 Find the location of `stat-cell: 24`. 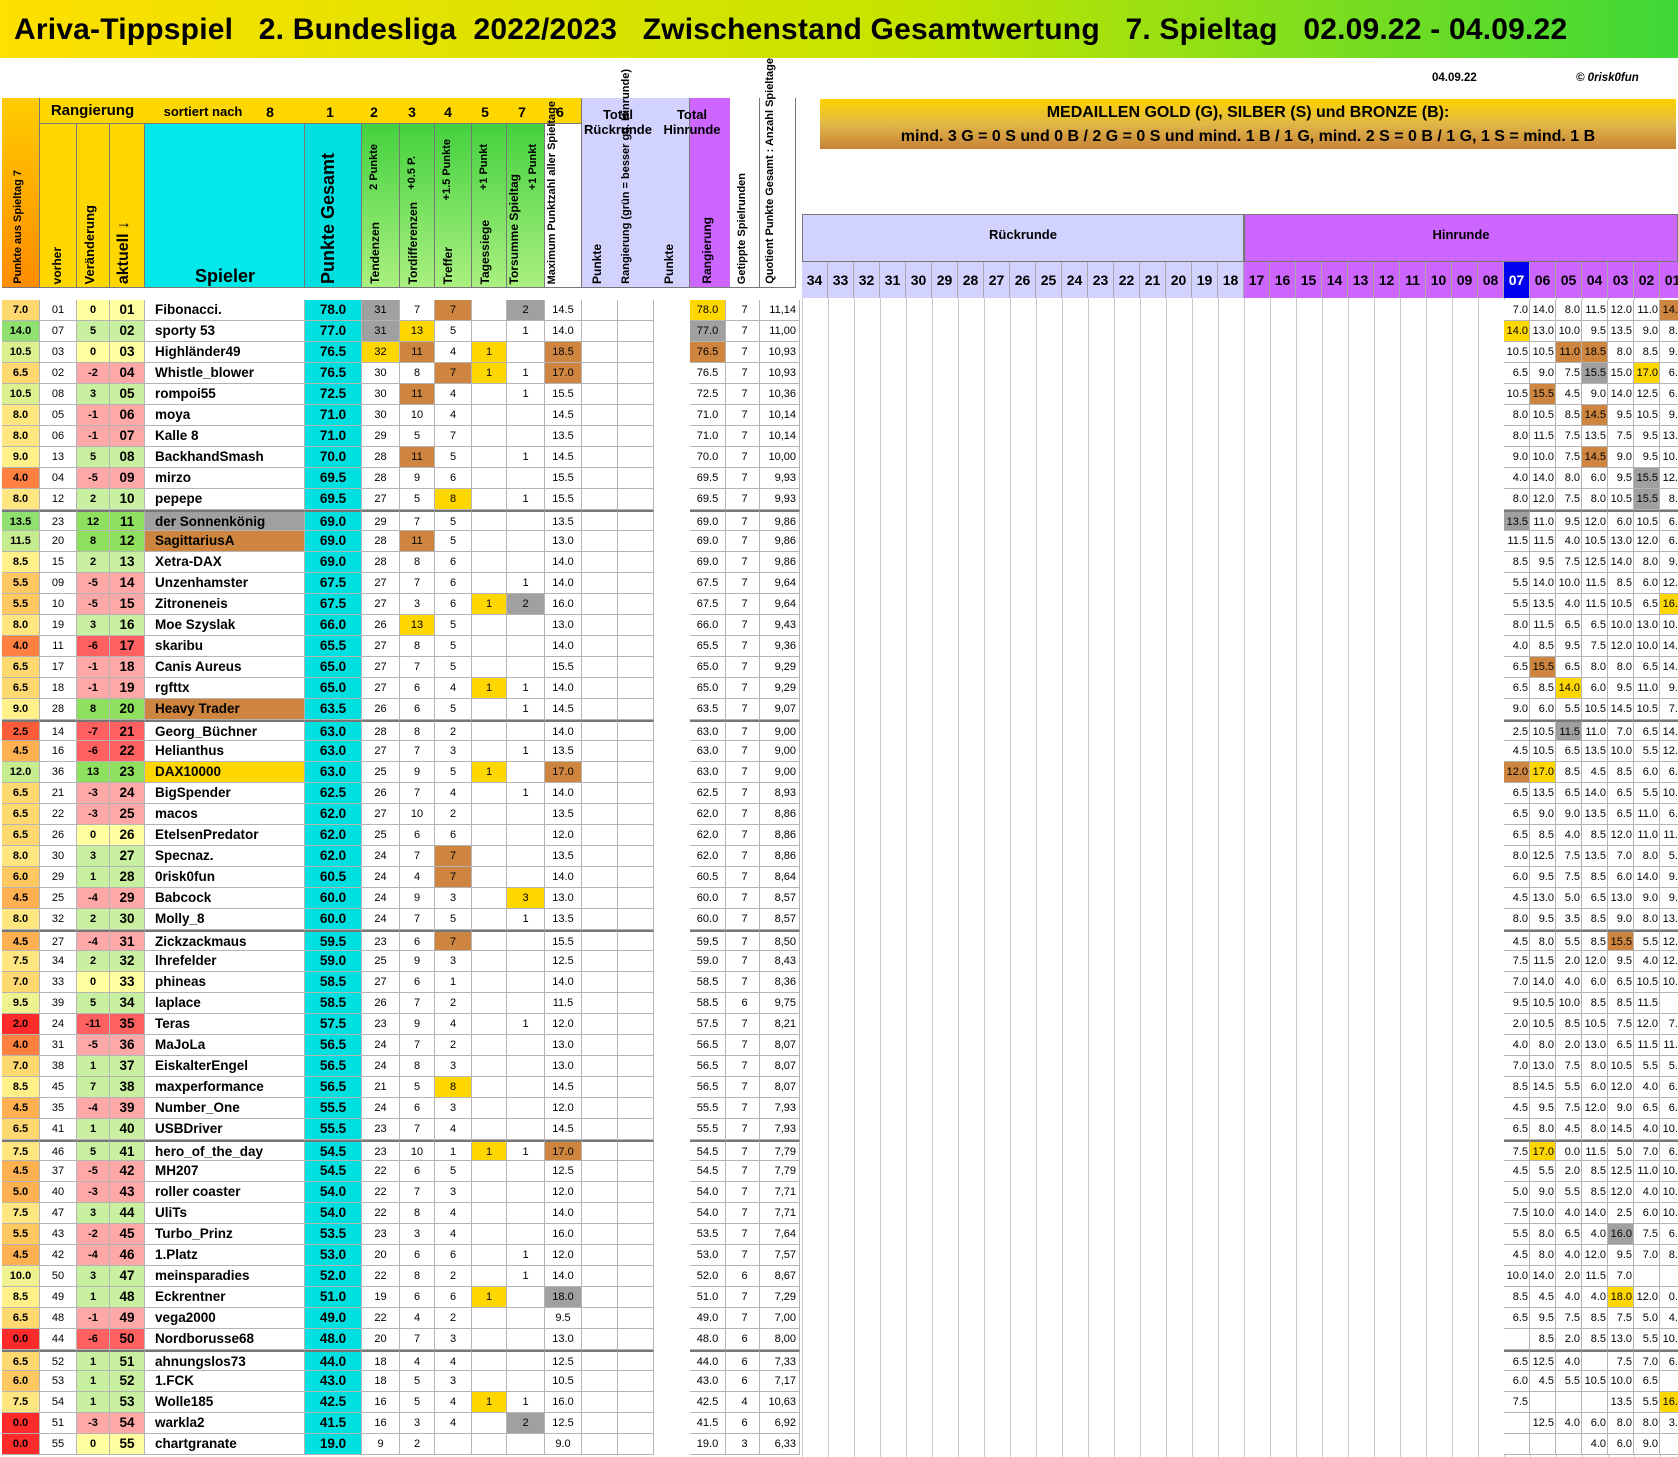

stat-cell: 24 is located at coordinates (381, 898).